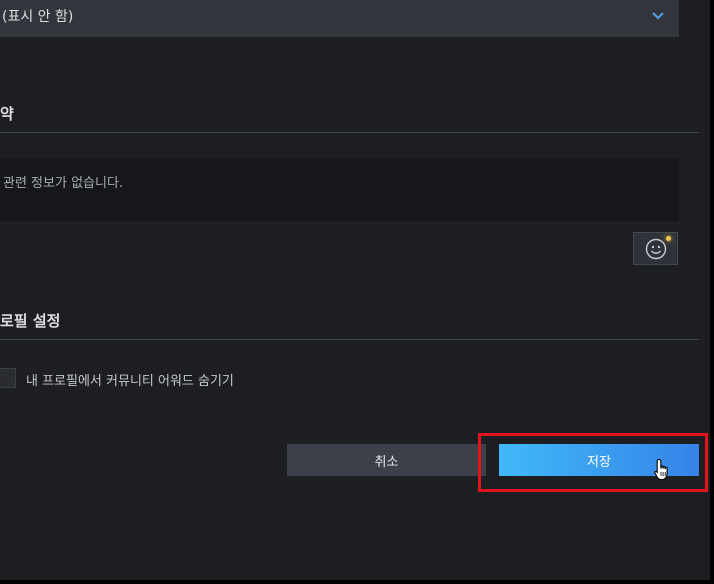 This screenshot has width=714, height=584. Describe the element at coordinates (668, 238) in the screenshot. I see `notification-dot` at that location.